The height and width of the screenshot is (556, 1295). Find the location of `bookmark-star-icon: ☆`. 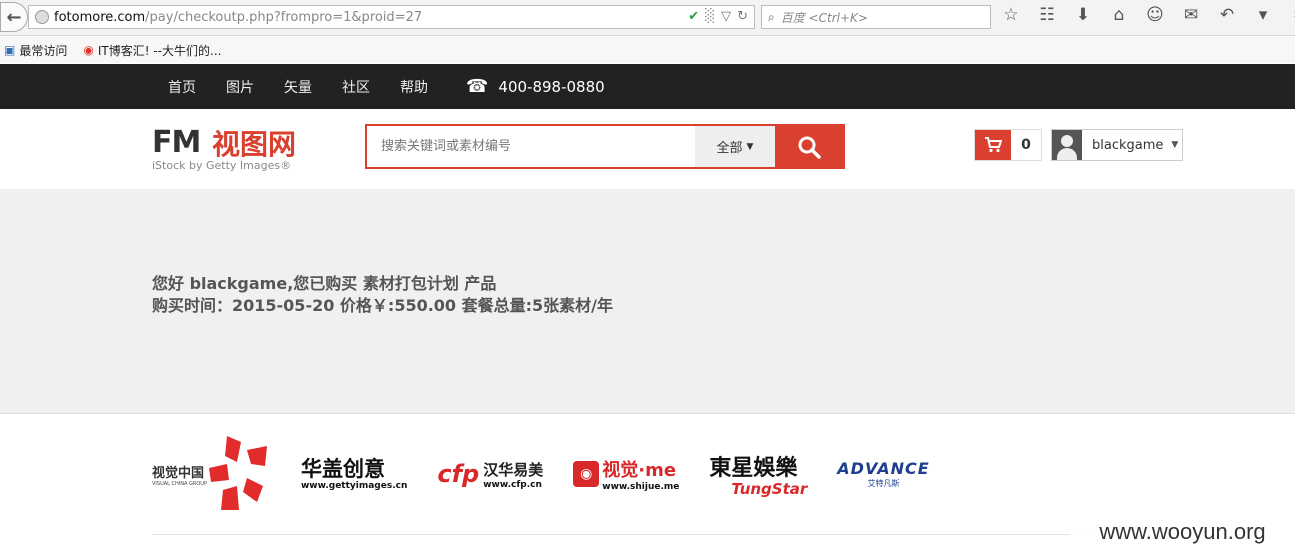

bookmark-star-icon: ☆ is located at coordinates (1011, 15).